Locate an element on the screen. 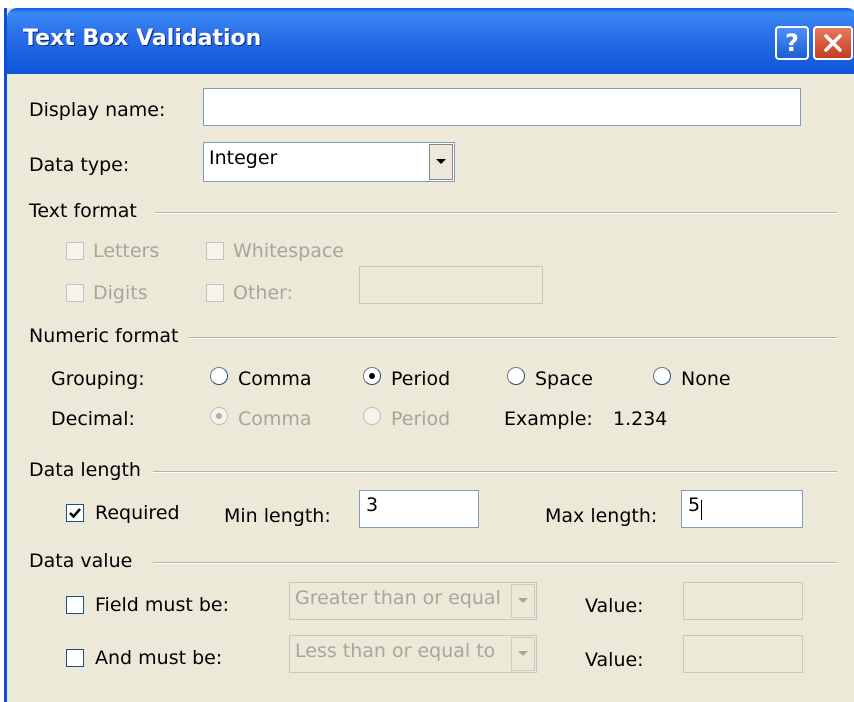 This screenshot has height=702, width=854. required-label: Required is located at coordinates (137, 513).